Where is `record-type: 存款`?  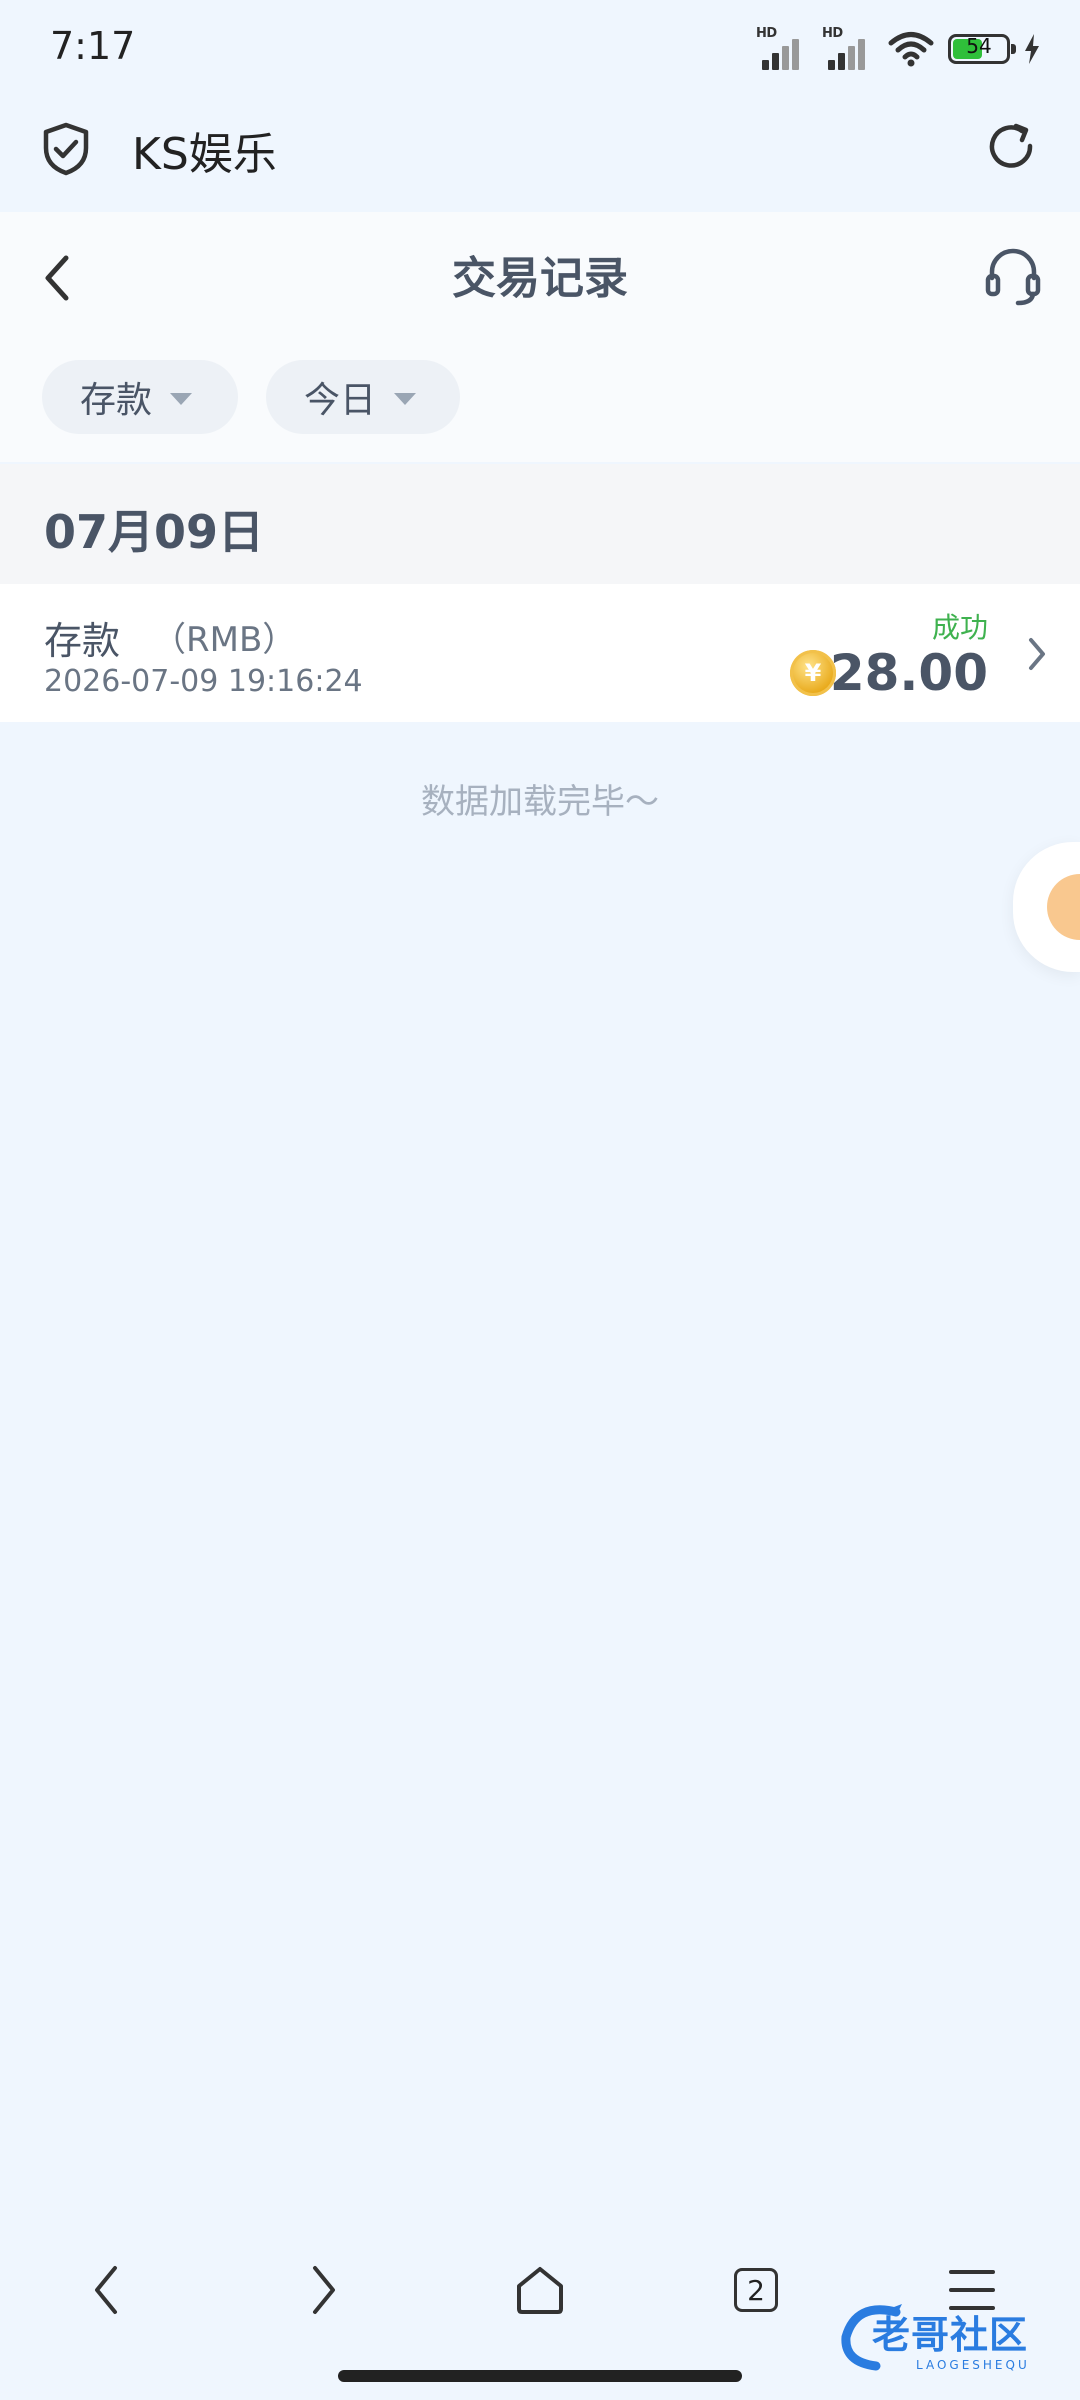 record-type: 存款 is located at coordinates (82, 641).